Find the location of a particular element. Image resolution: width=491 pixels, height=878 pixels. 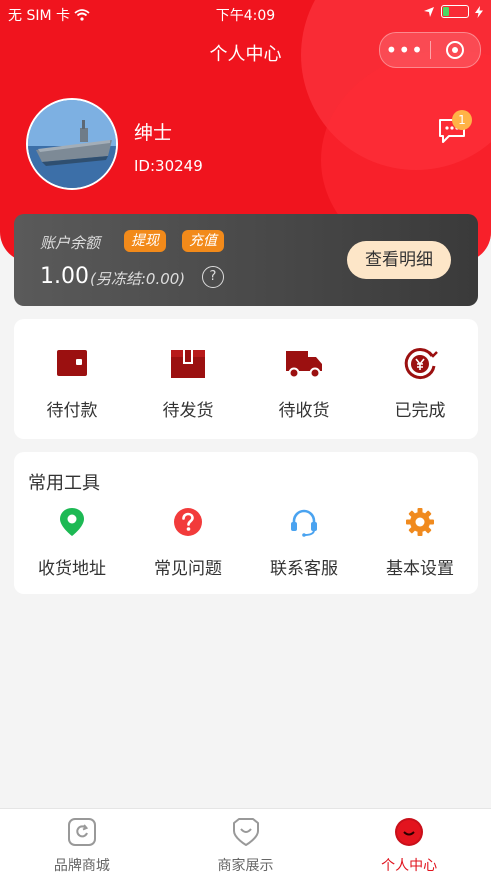

more-options-button: ••• is located at coordinates (405, 50).